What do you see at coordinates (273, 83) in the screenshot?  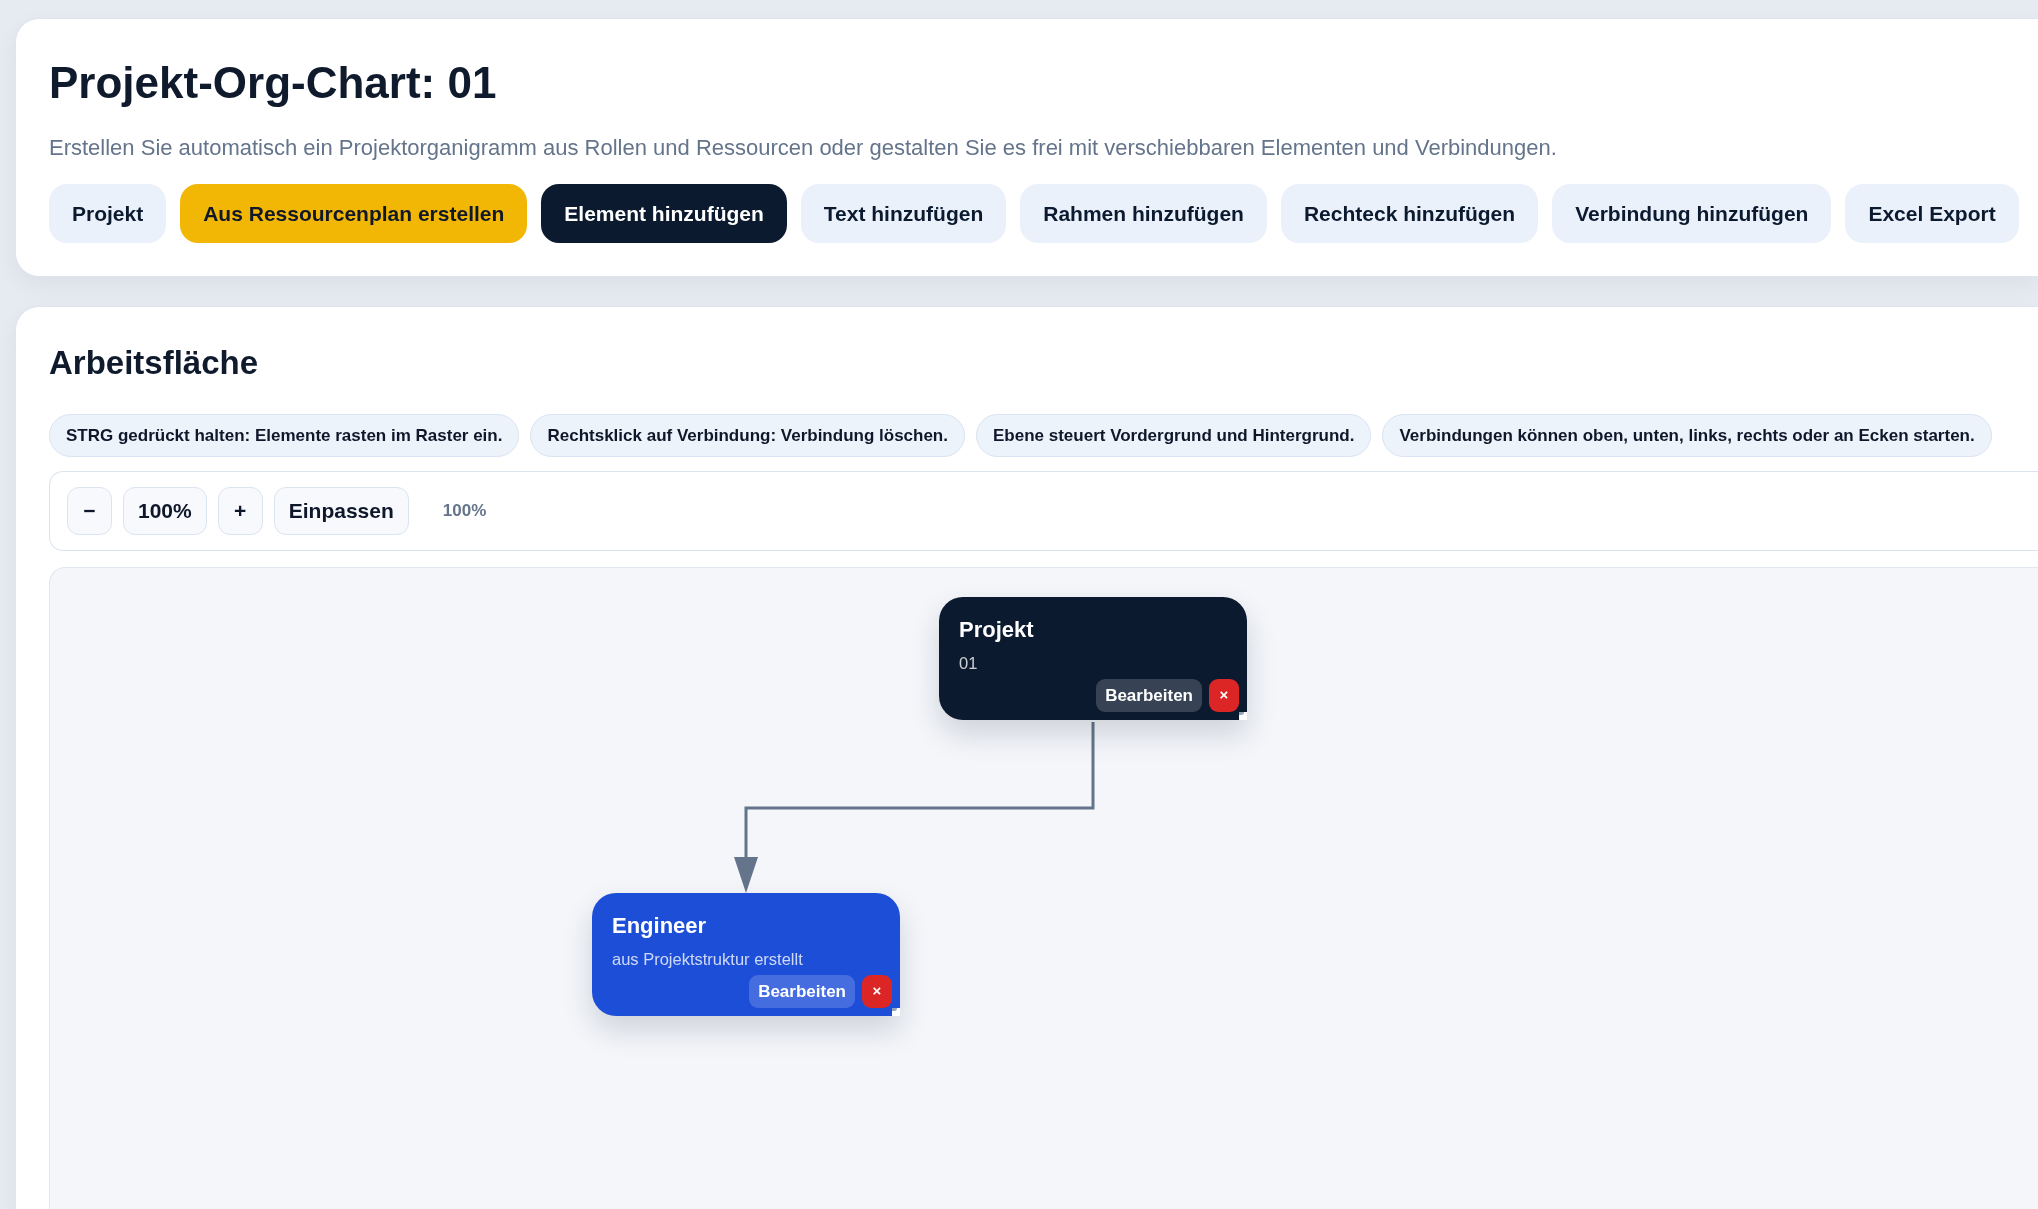 I see `page-title: Projekt-Org-Chart: 01` at bounding box center [273, 83].